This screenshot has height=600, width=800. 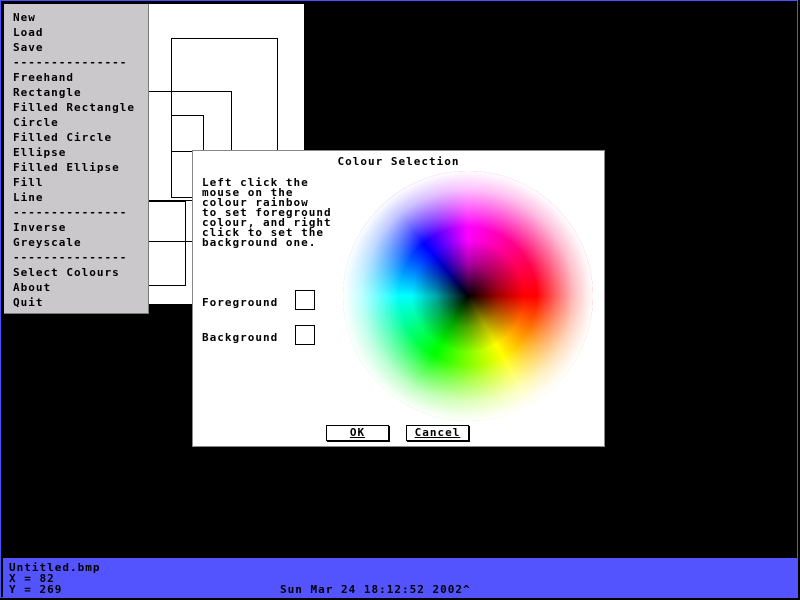 I want to click on status-y-coordinate: Y = 269, so click(x=36, y=589).